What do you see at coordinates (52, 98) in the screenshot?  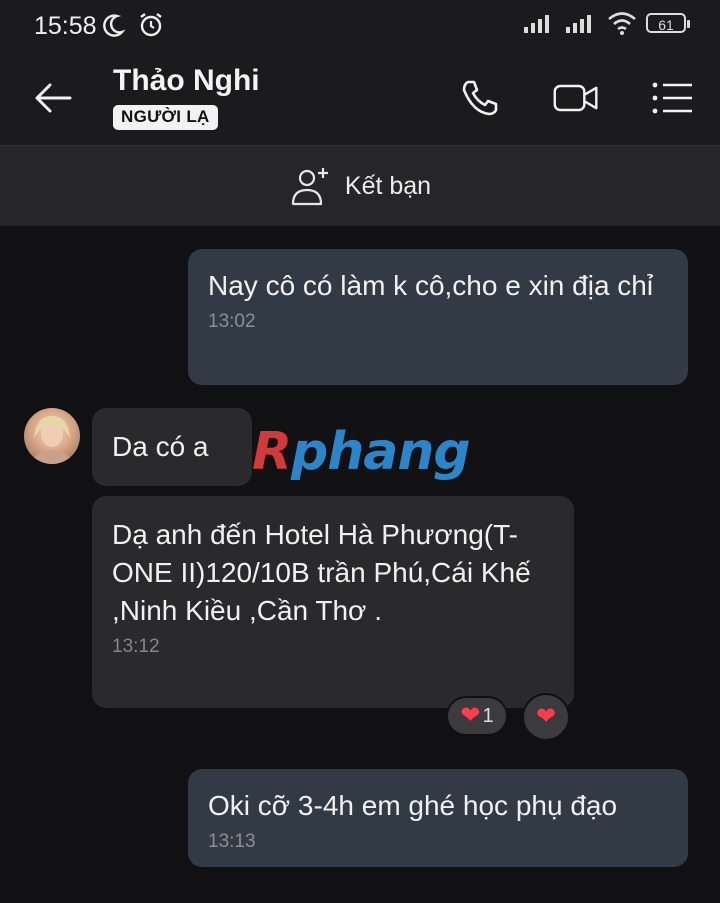 I see `back-arrow-icon` at bounding box center [52, 98].